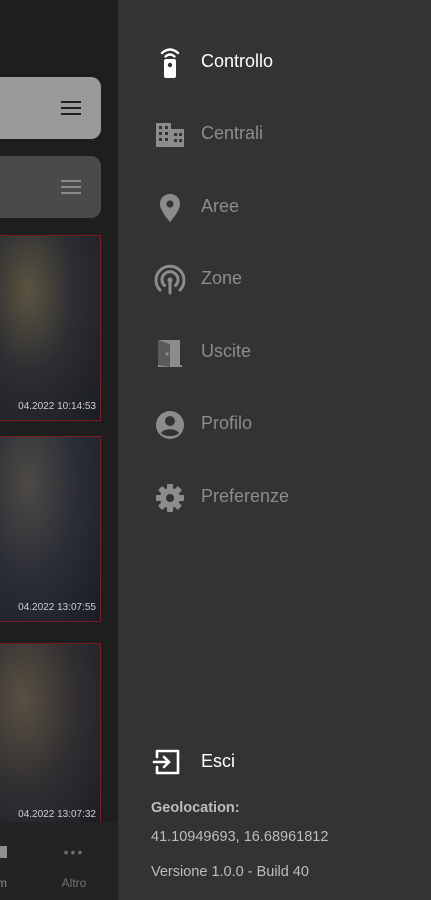  Describe the element at coordinates (170, 353) in the screenshot. I see `door-icon` at that location.